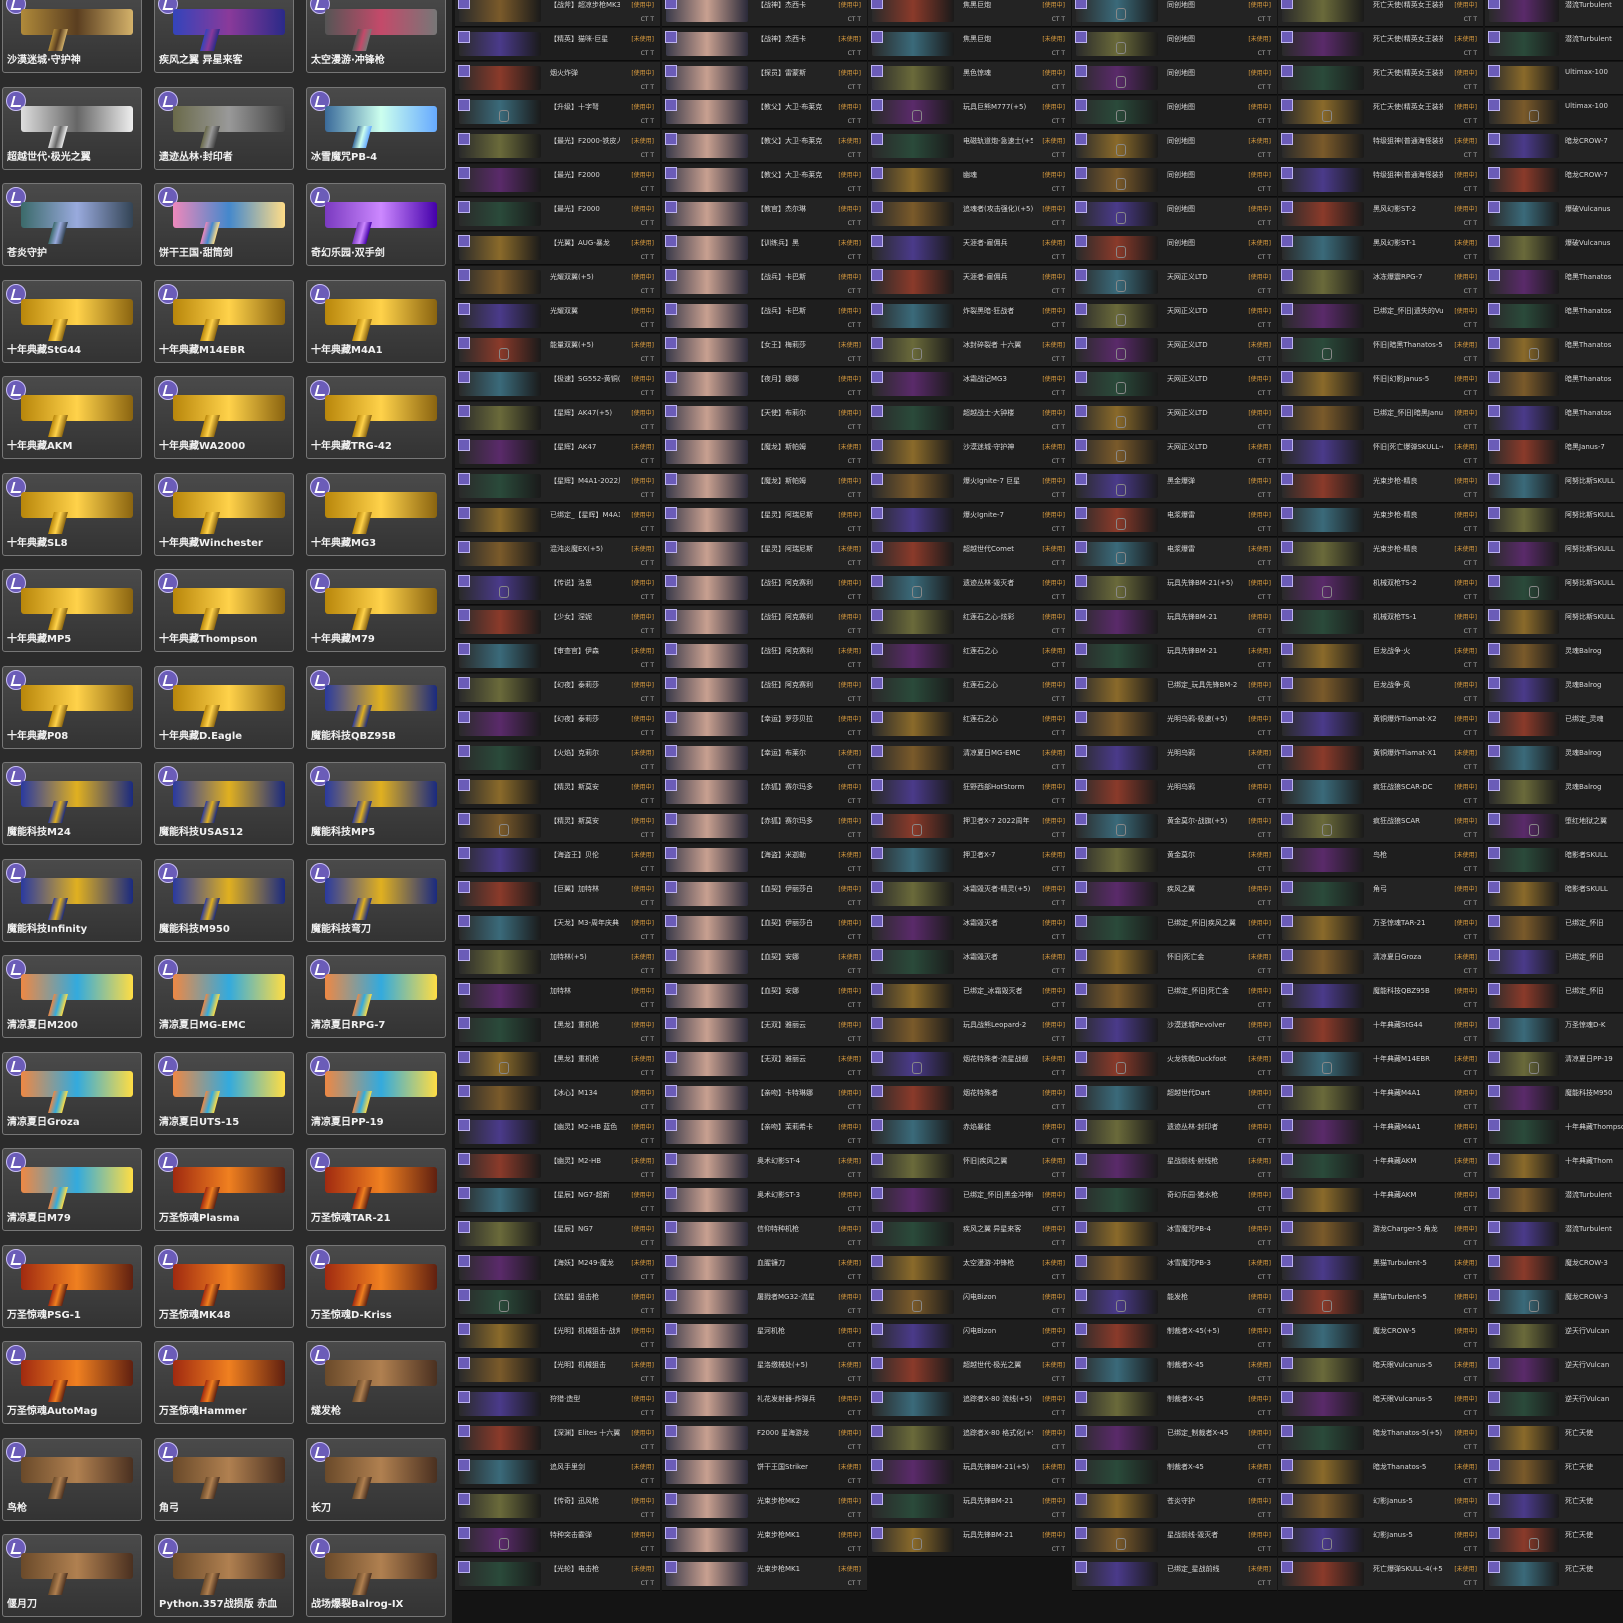 Image resolution: width=1623 pixels, height=1623 pixels. What do you see at coordinates (1174, 588) in the screenshot?
I see `inventory-item: 玩具先锋BM-21(+5) [使用中] CT T` at bounding box center [1174, 588].